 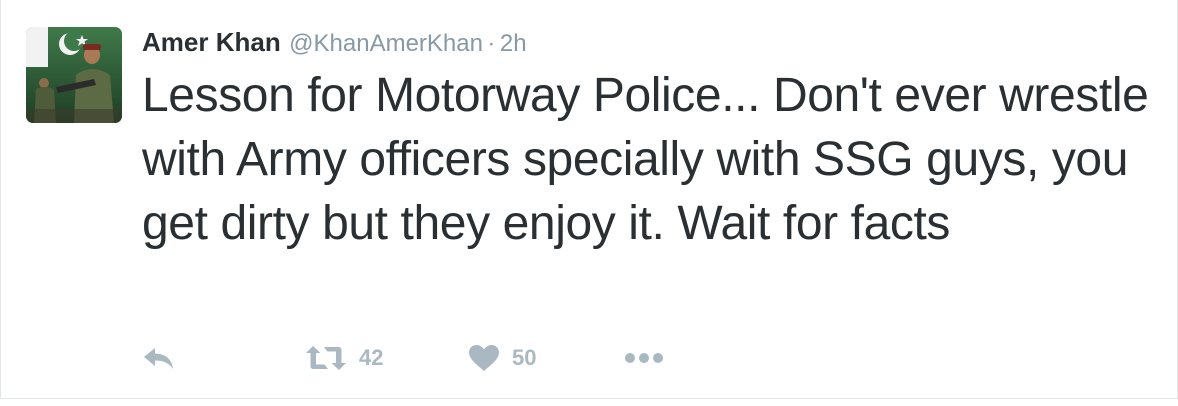 I want to click on more-icon, so click(x=644, y=358).